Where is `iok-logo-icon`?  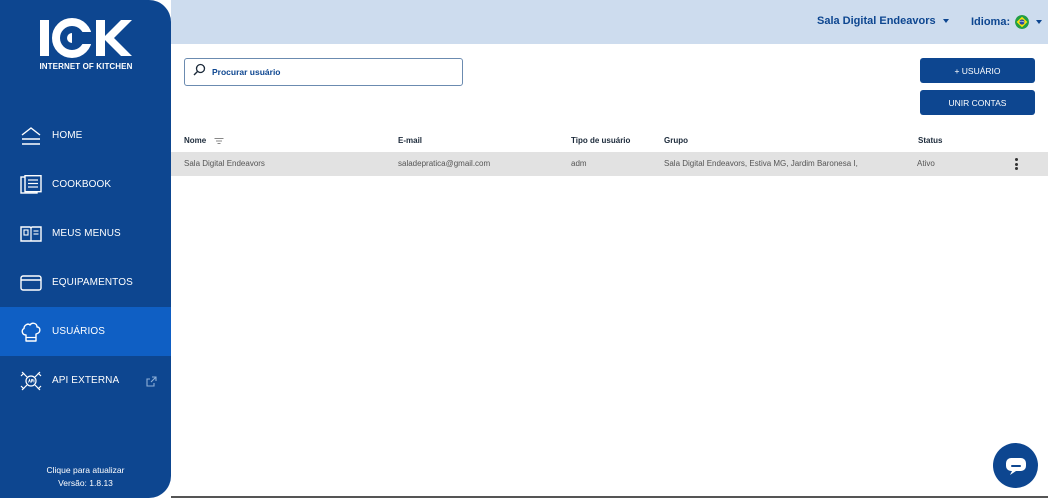
iok-logo-icon is located at coordinates (86, 38).